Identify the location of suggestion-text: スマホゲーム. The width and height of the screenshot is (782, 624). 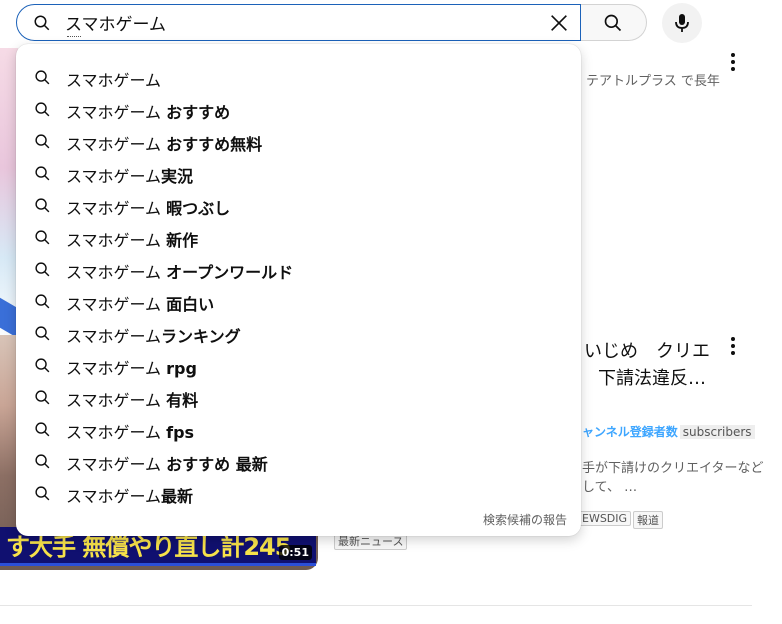
(113, 79).